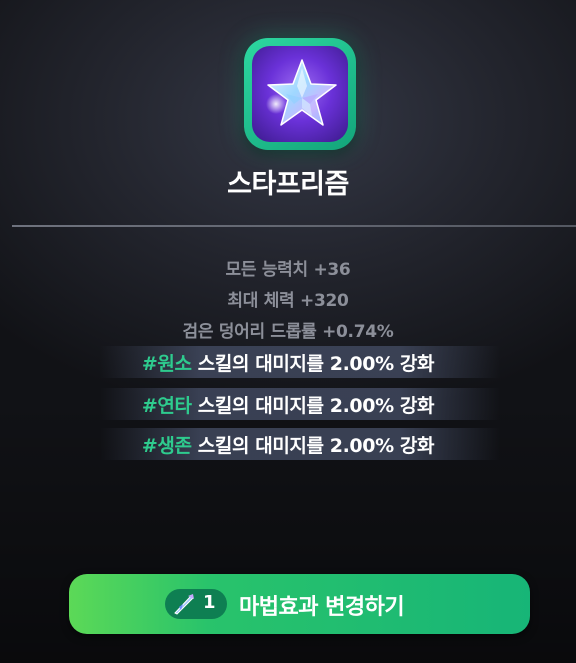 This screenshot has width=576, height=663. What do you see at coordinates (184, 604) in the screenshot?
I see `quill-icon` at bounding box center [184, 604].